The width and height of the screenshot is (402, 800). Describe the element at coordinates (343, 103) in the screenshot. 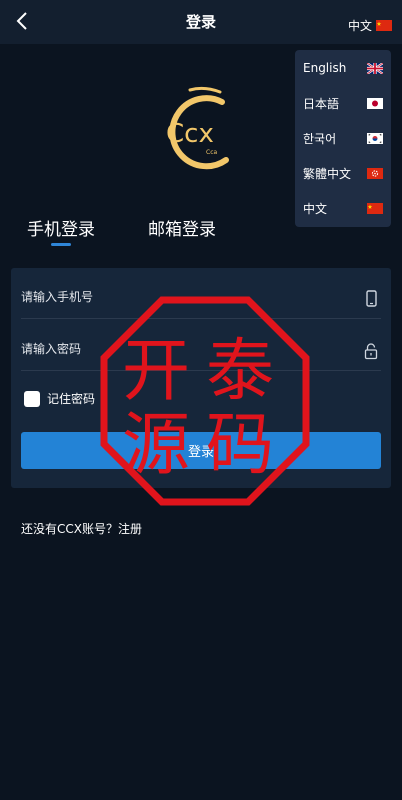

I see `language-option-japanese: 日本語` at that location.